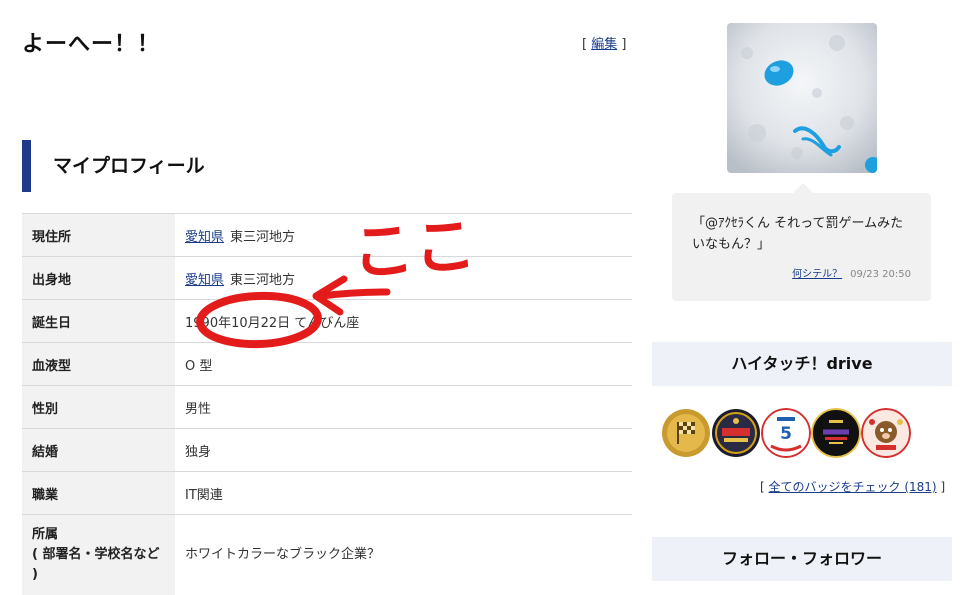 This screenshot has width=965, height=595. I want to click on edit-link-wrapper: [ 編集 ], so click(604, 42).